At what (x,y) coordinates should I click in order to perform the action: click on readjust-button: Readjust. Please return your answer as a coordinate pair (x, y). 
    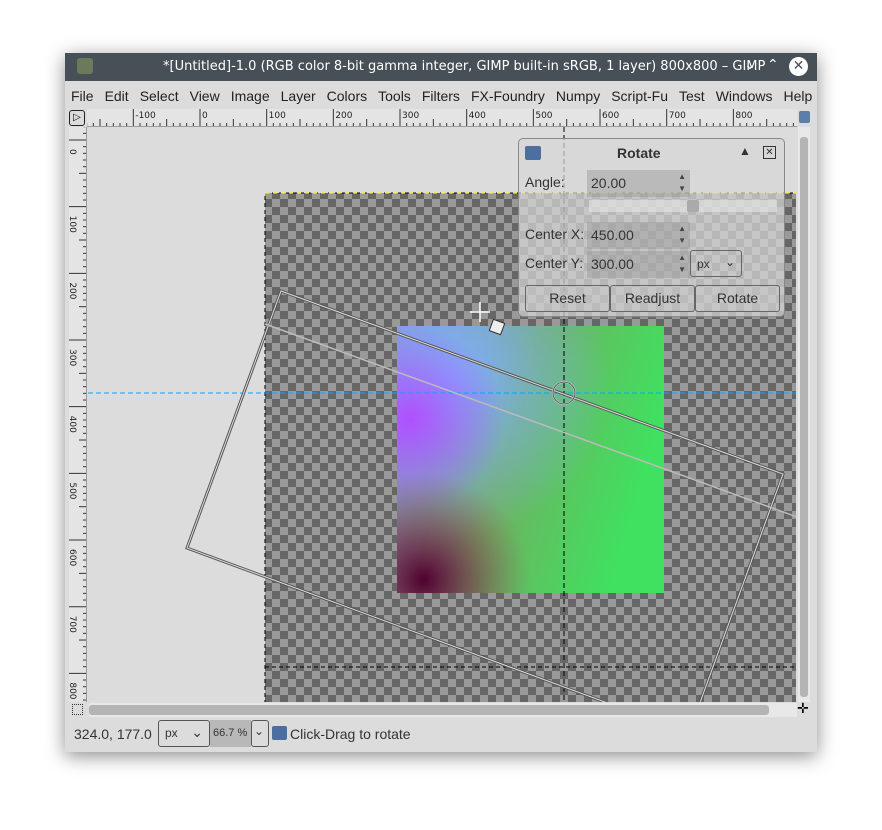
    Looking at the image, I should click on (652, 298).